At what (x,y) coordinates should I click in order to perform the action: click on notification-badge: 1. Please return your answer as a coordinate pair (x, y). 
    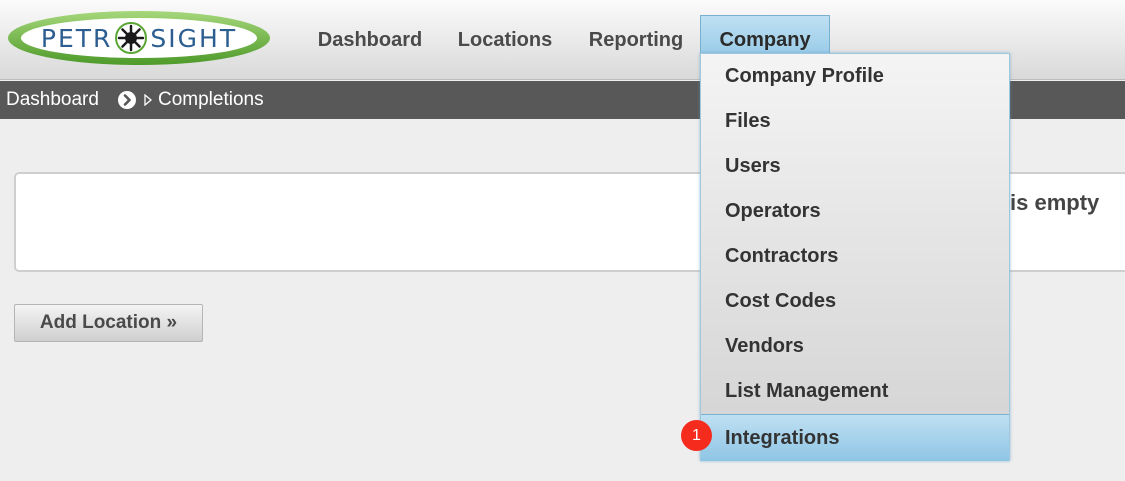
    Looking at the image, I should click on (696, 435).